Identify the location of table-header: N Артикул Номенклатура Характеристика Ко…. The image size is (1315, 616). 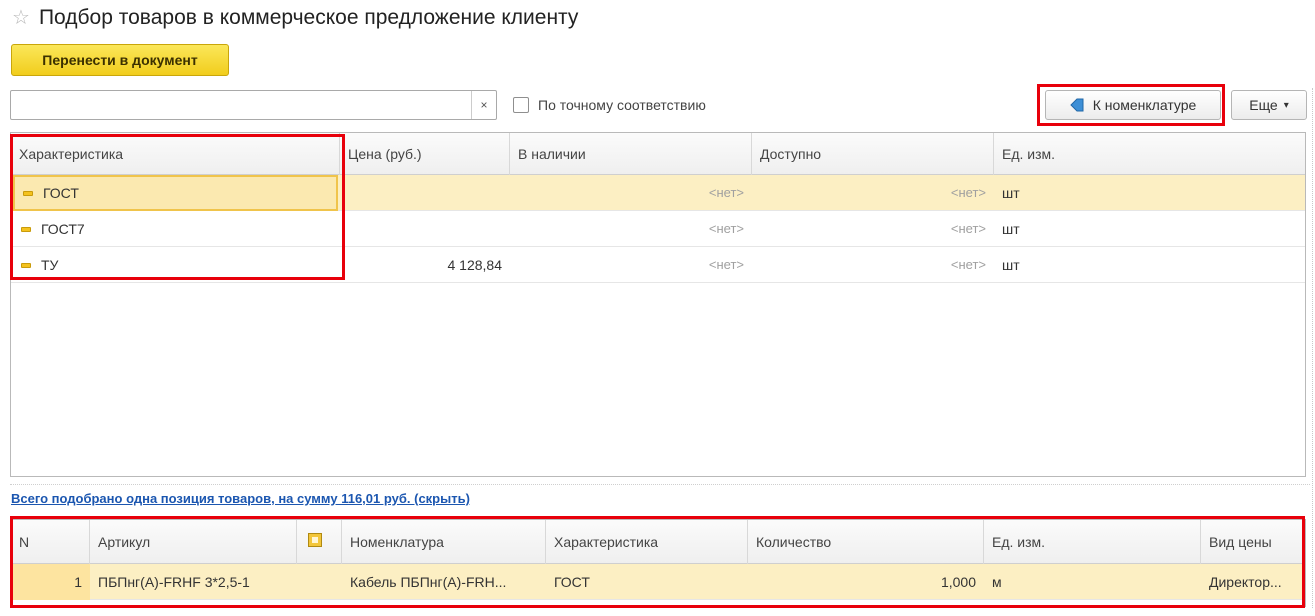
(658, 542).